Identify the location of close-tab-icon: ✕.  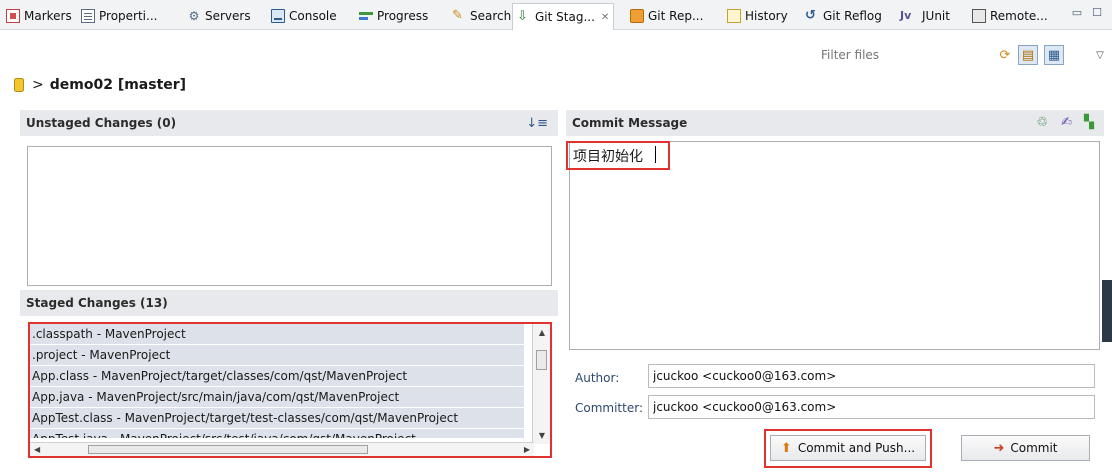
(605, 17).